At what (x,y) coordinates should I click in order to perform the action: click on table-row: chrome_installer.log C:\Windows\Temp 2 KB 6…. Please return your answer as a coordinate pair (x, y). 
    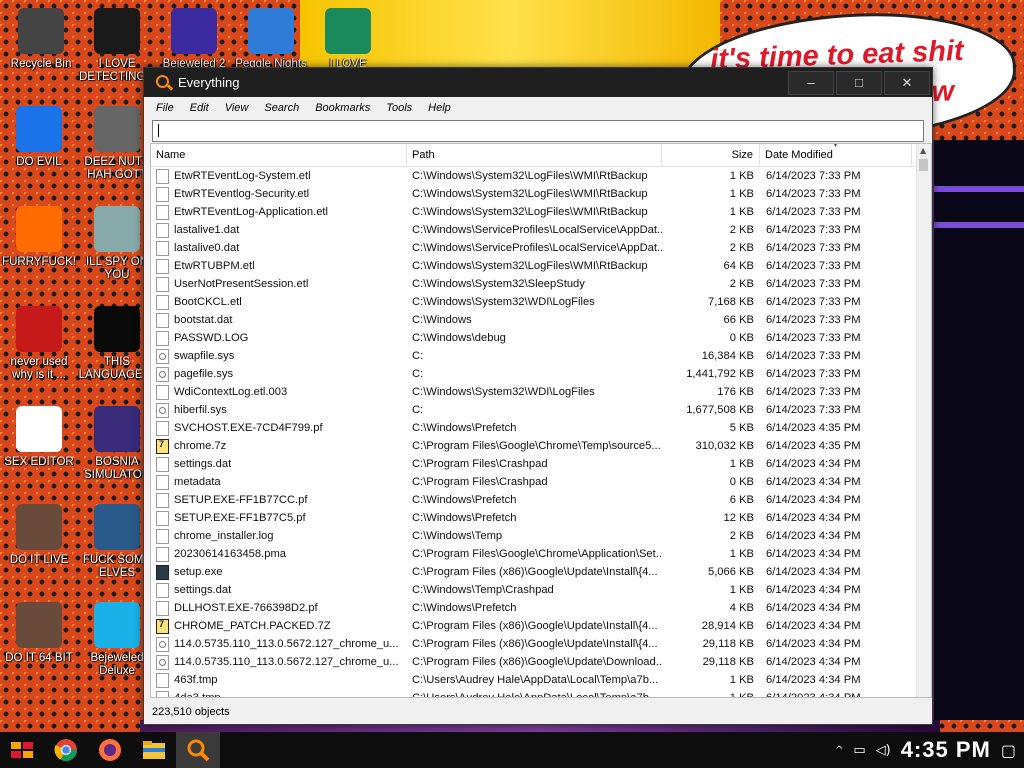
    Looking at the image, I should click on (534, 536).